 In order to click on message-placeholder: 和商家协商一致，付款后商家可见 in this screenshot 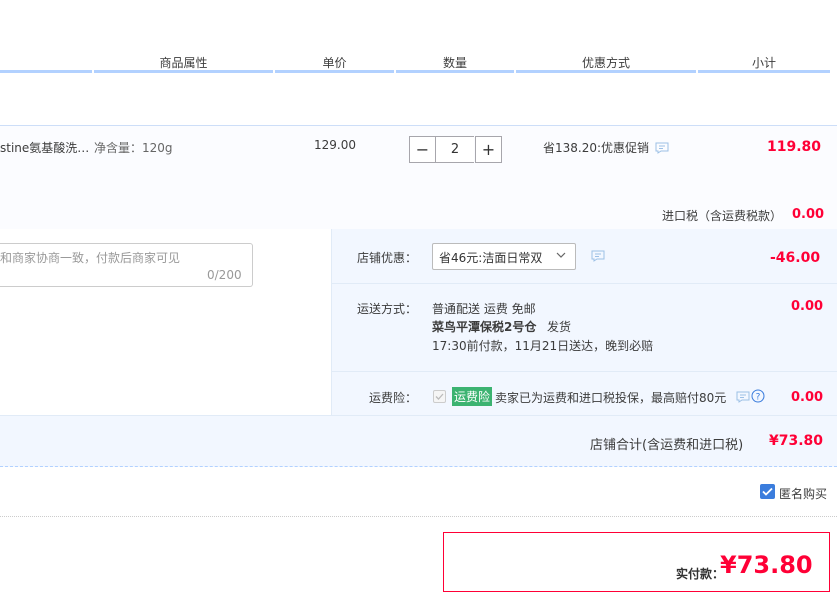, I will do `click(90, 258)`.